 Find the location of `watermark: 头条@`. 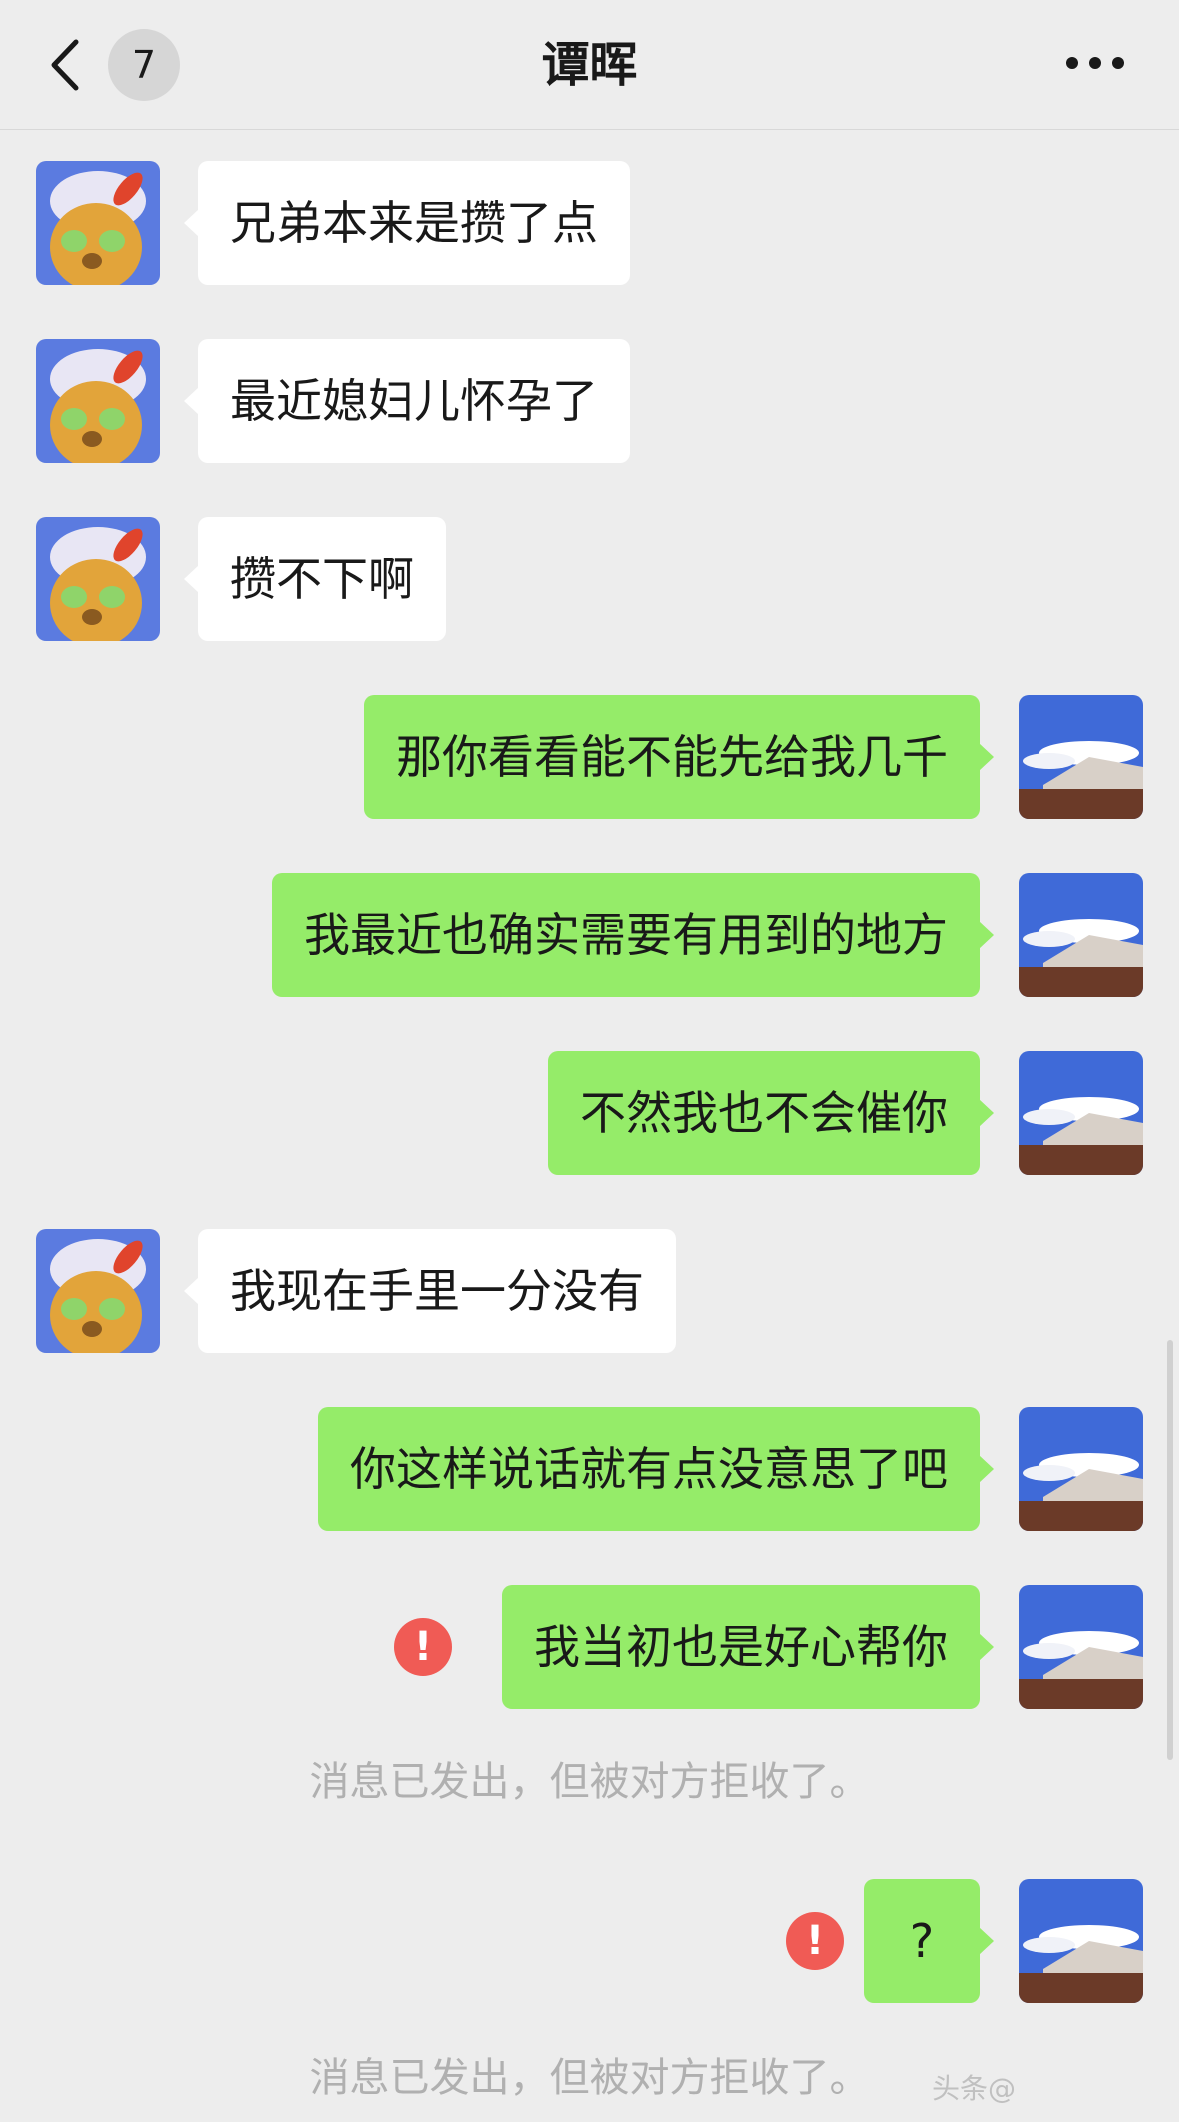

watermark: 头条@ is located at coordinates (974, 2088).